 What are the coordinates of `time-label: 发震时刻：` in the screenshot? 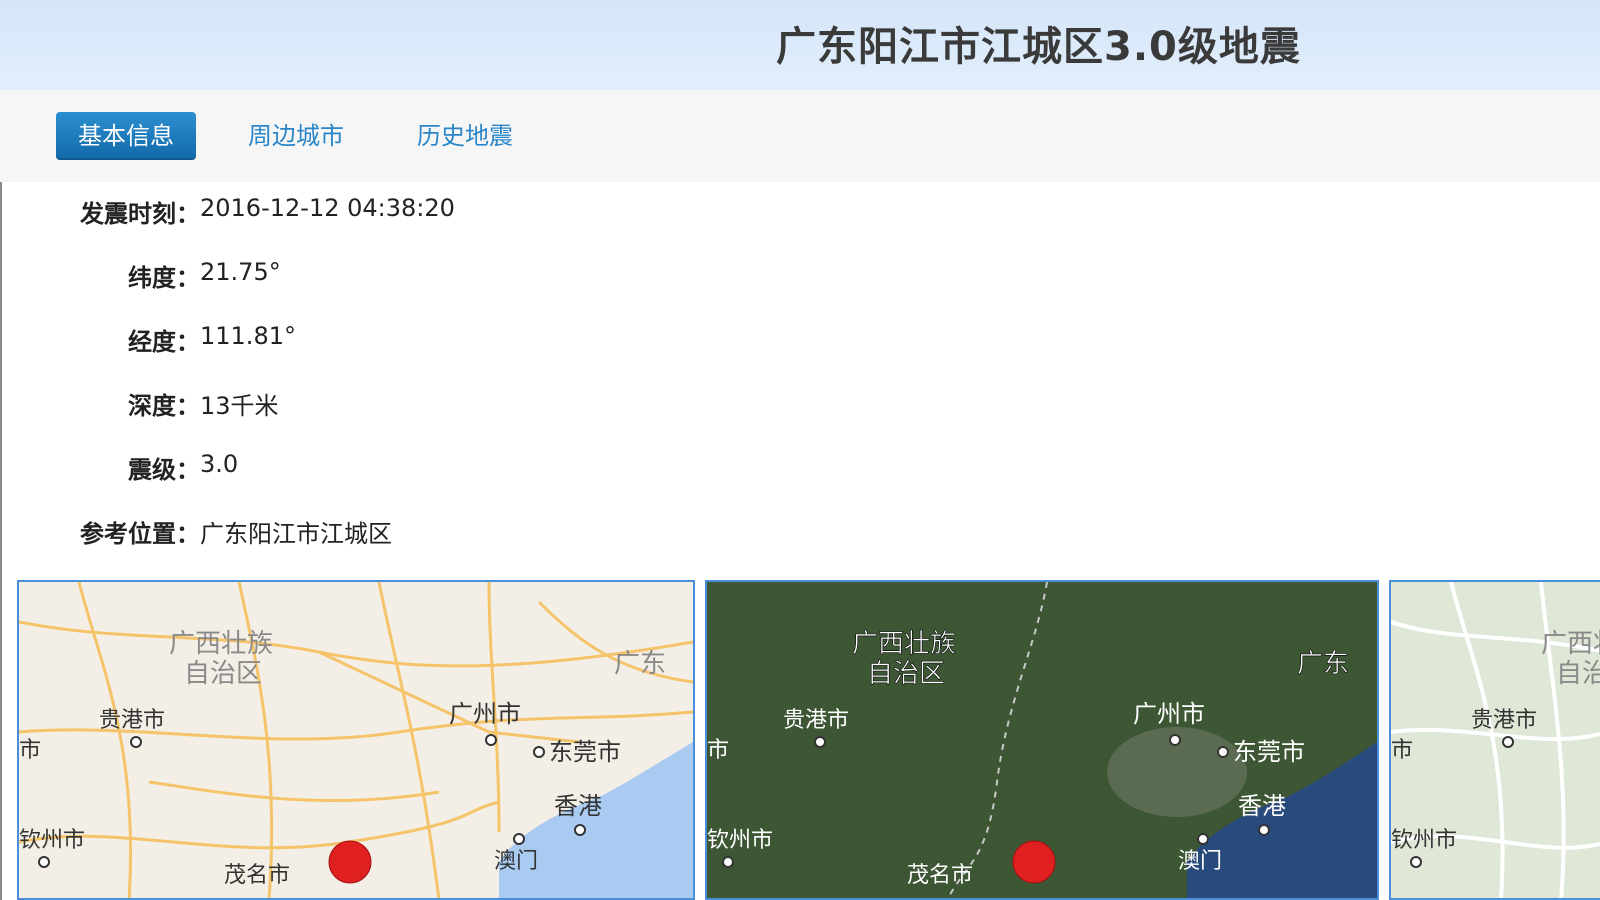 It's located at (140, 214).